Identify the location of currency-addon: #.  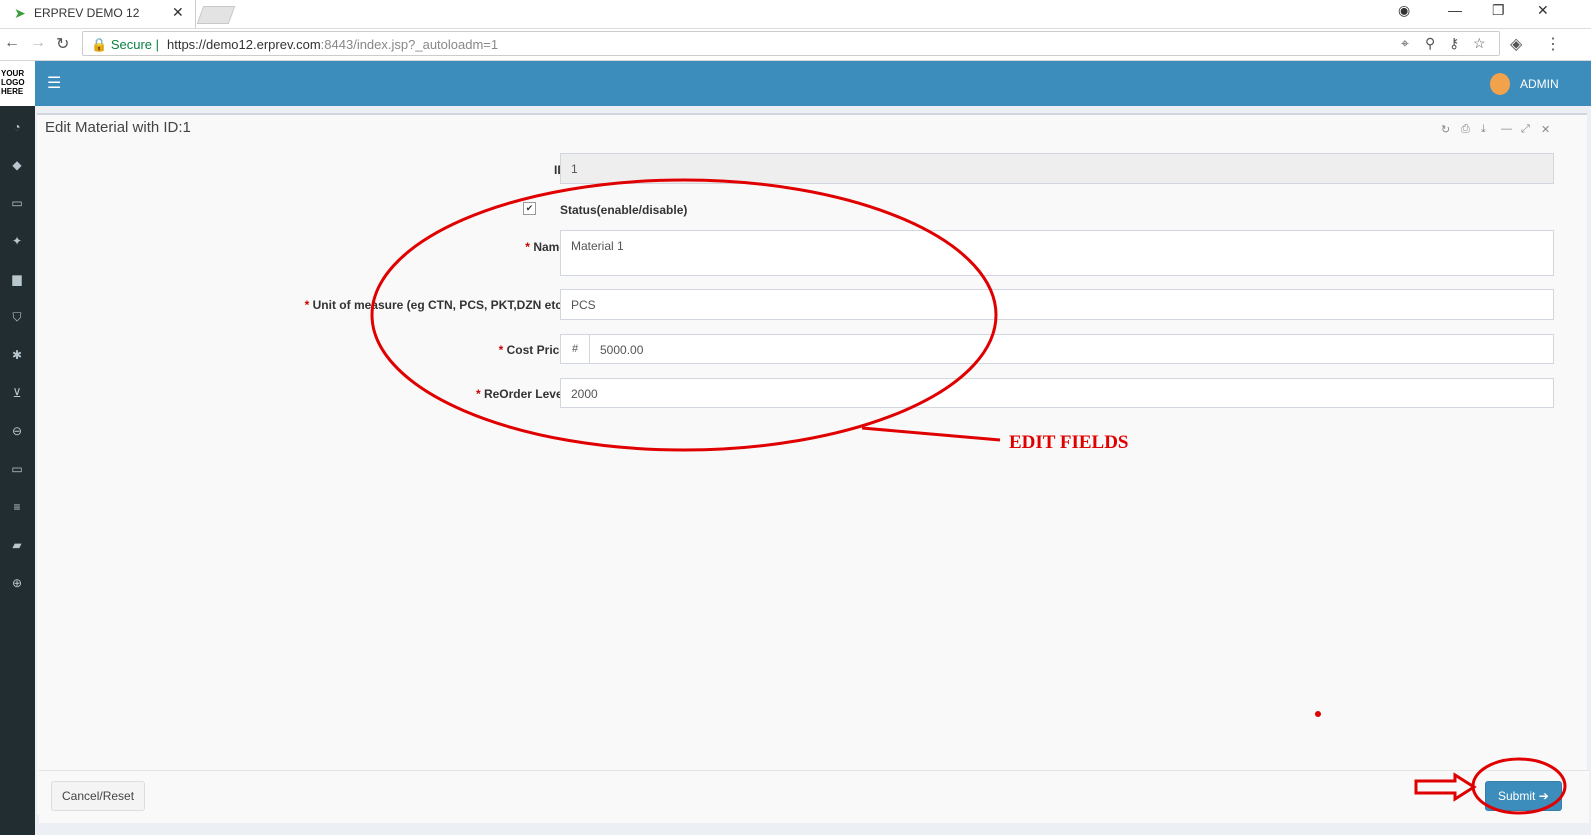
(575, 349).